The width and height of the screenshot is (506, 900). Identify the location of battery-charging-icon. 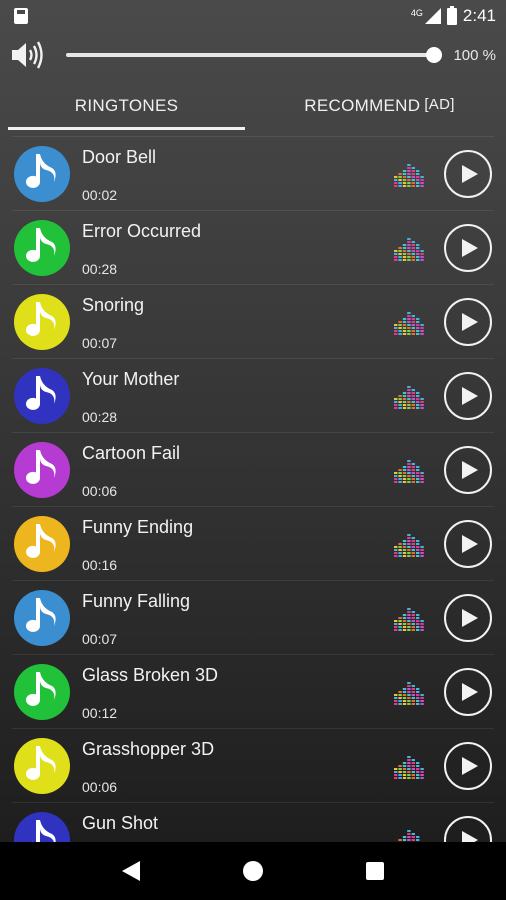
(451, 15).